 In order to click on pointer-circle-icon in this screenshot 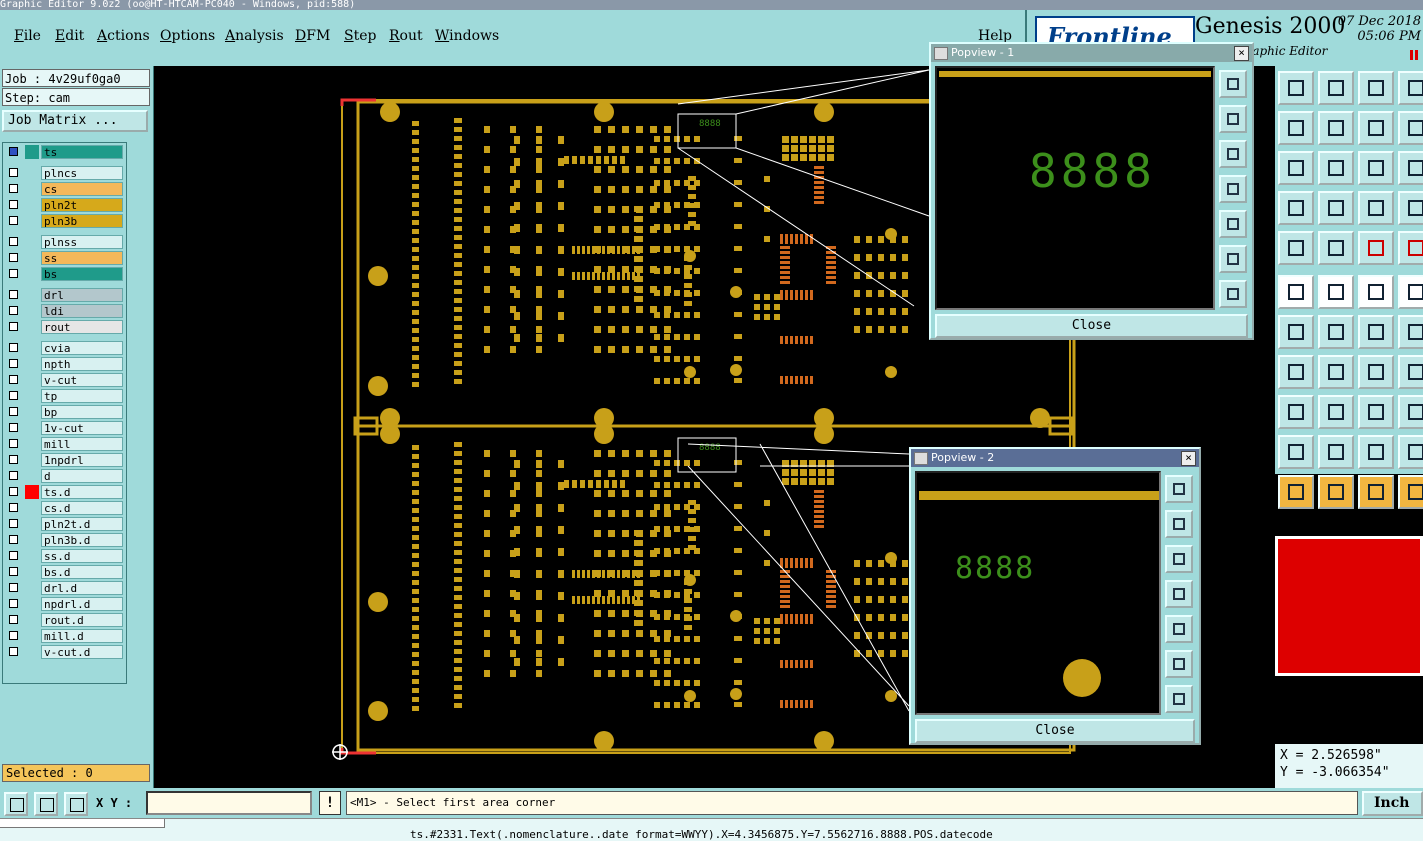, I will do `click(1376, 492)`.